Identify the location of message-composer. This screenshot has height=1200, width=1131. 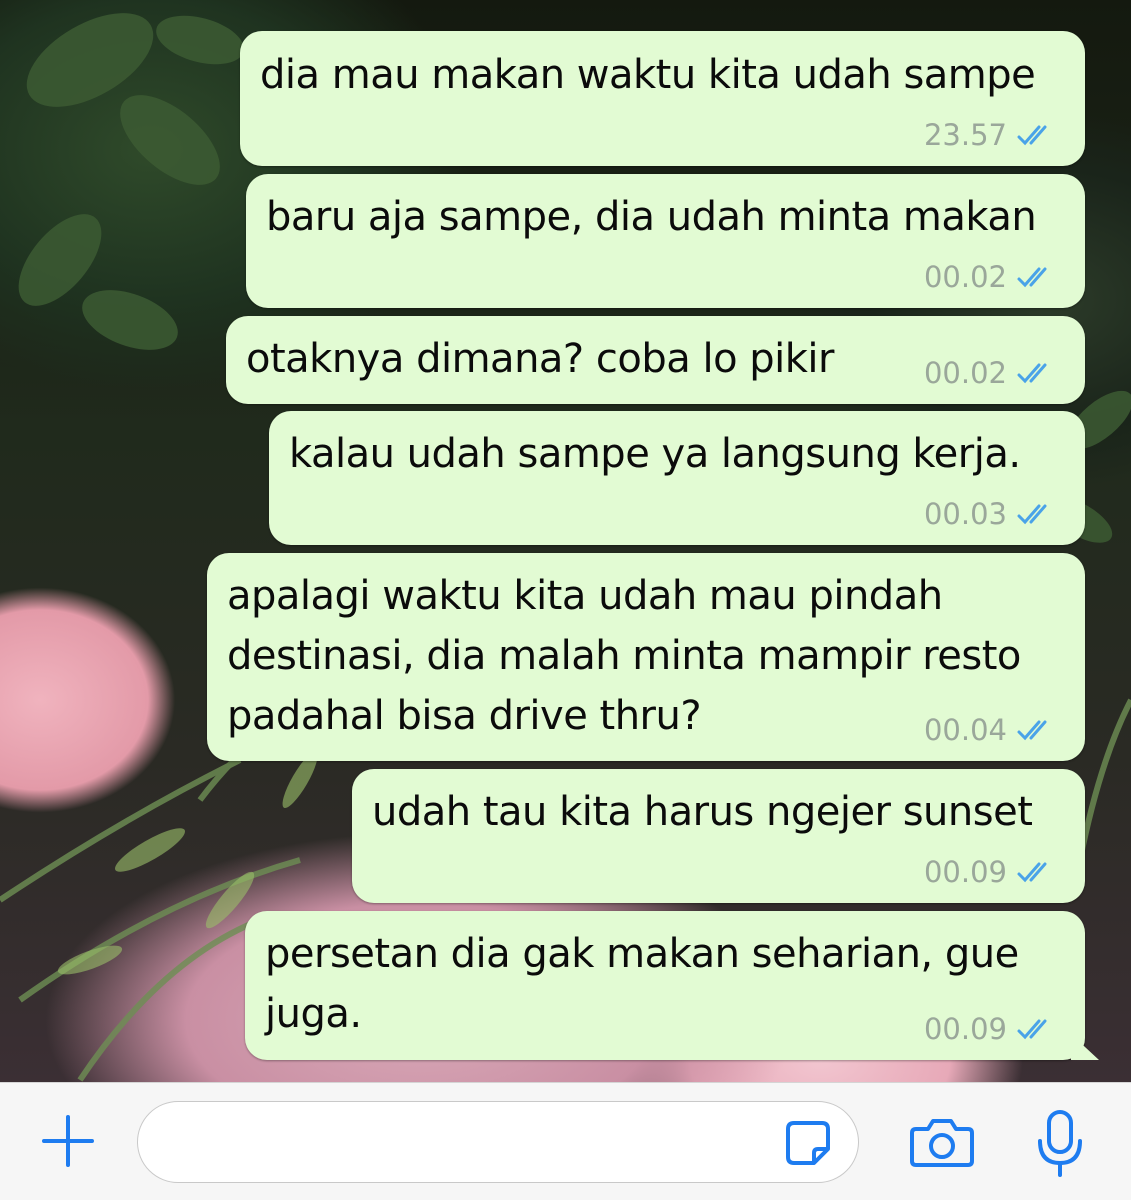
(565, 1141).